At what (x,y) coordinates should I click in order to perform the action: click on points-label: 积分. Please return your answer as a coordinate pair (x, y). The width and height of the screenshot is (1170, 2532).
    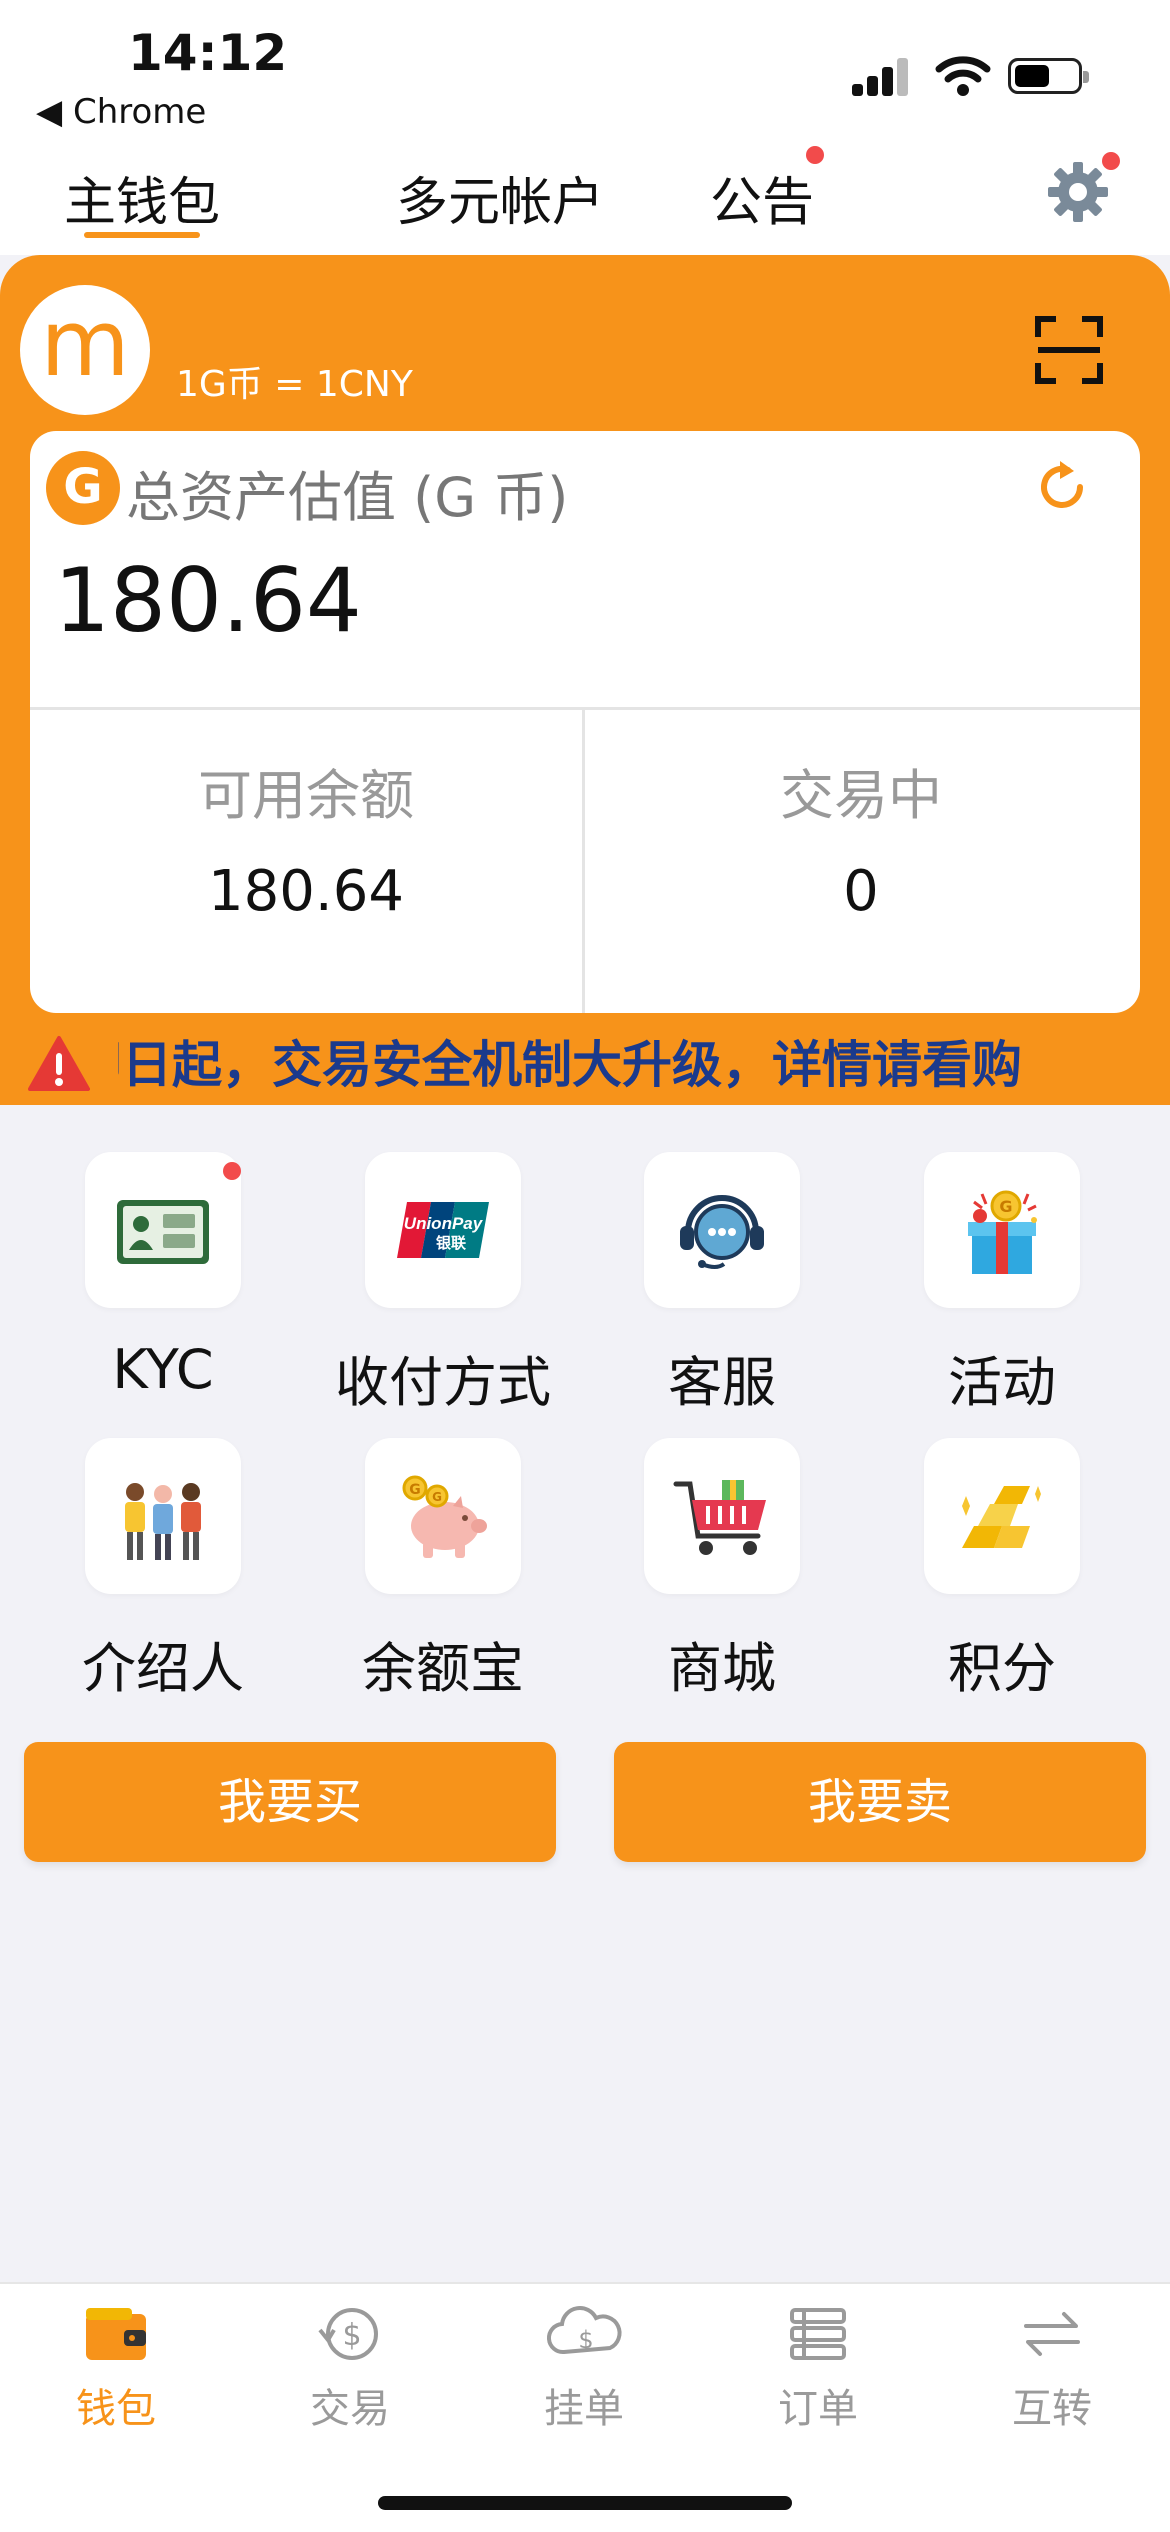
    Looking at the image, I should click on (1002, 1668).